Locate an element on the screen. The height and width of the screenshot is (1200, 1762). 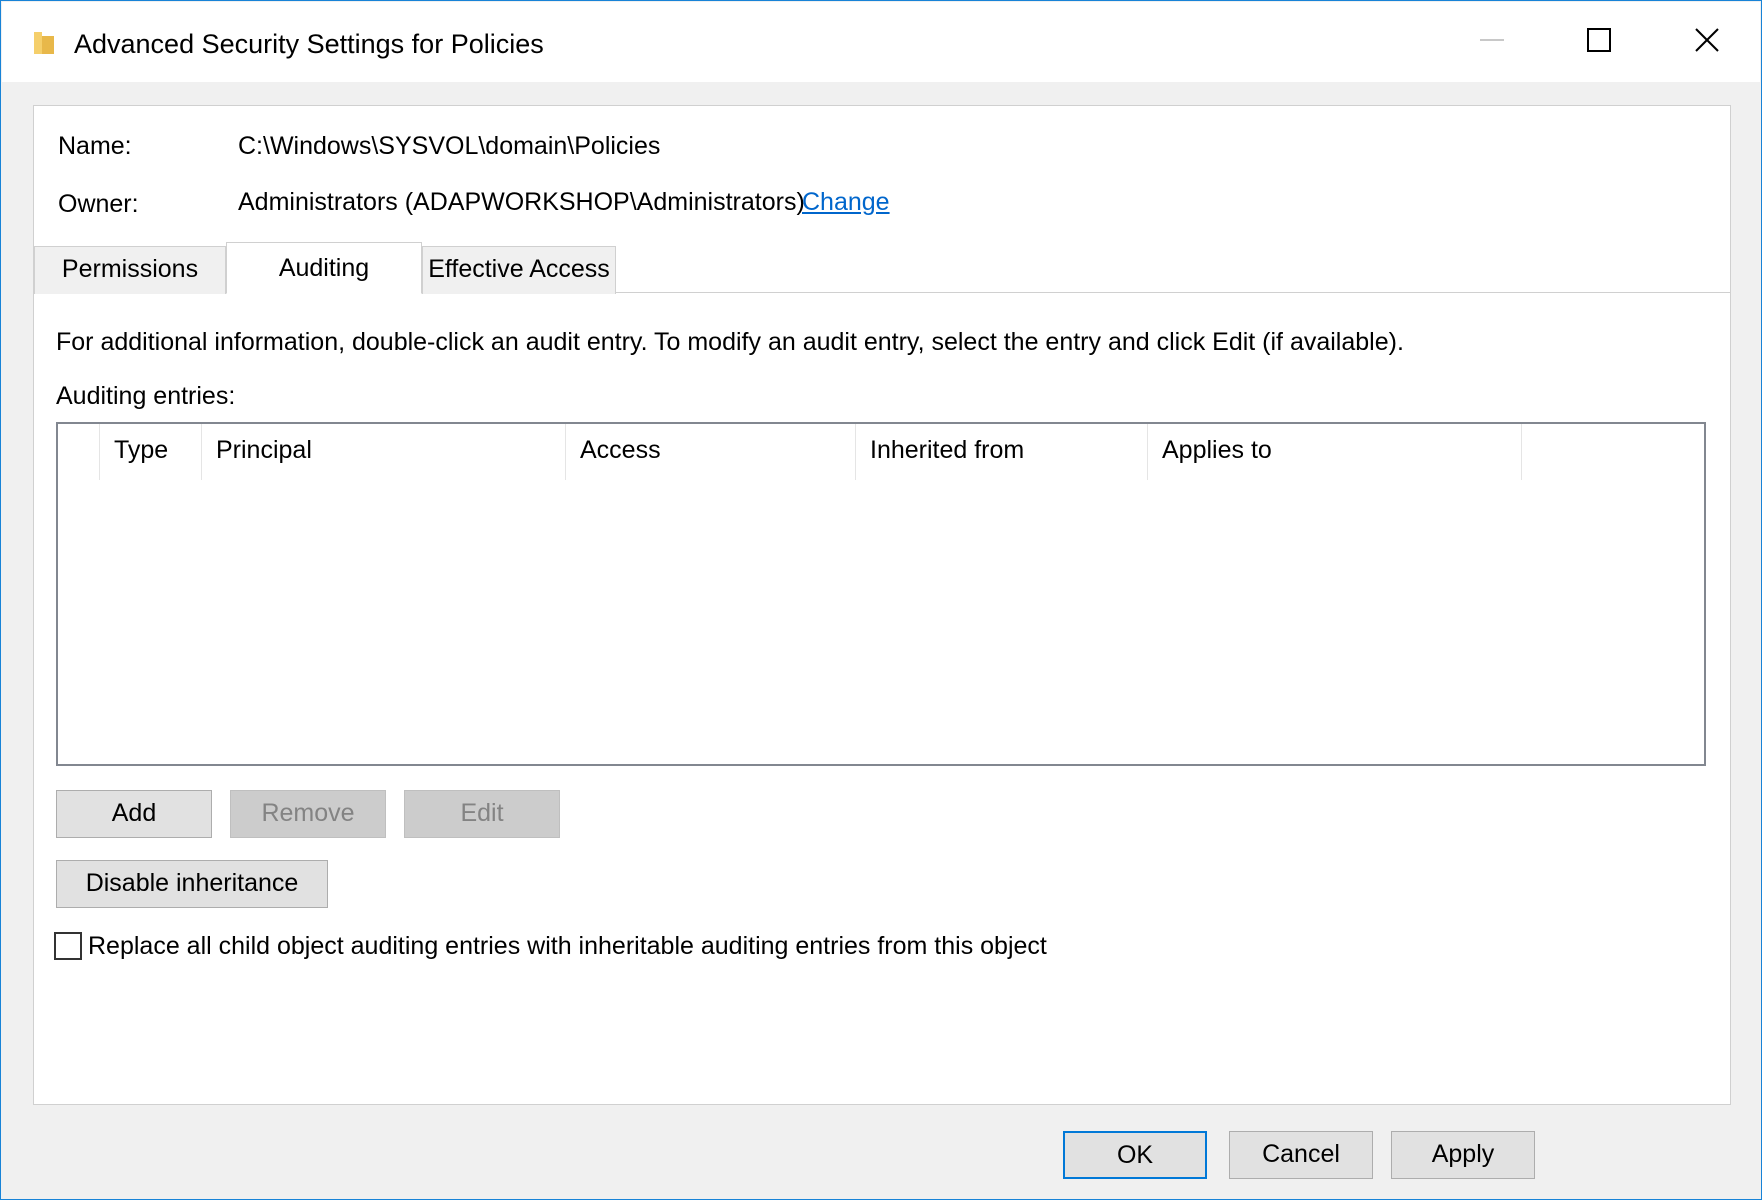
replace-child-entries-checkbox is located at coordinates (68, 946).